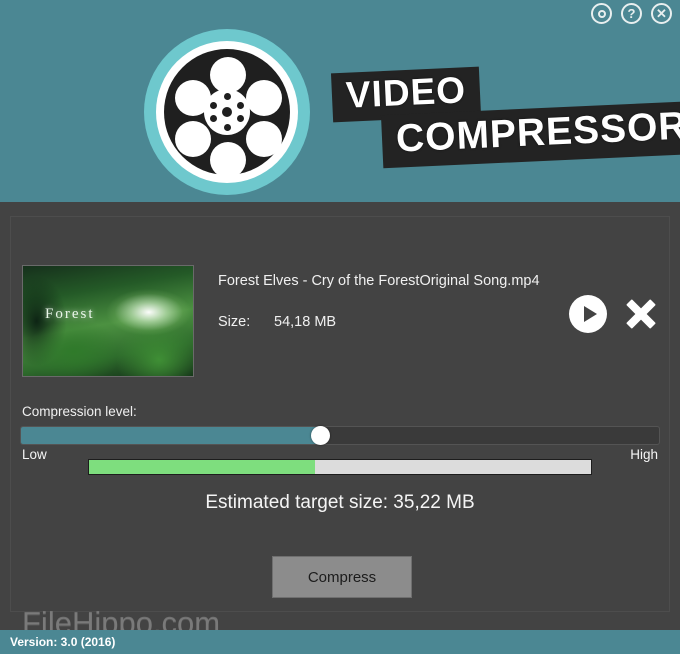 The image size is (680, 654). I want to click on remove-file-button, so click(641, 314).